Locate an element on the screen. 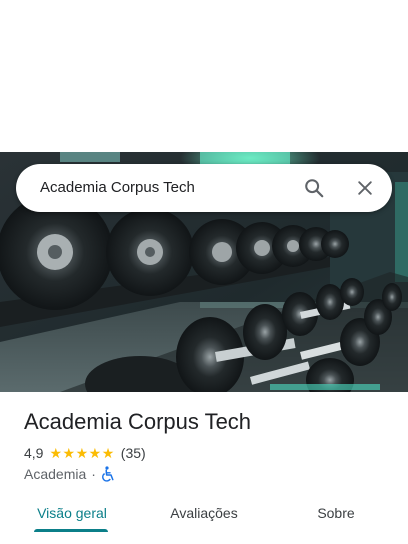 Image resolution: width=408 pixels, height=544 pixels. search-button is located at coordinates (314, 188).